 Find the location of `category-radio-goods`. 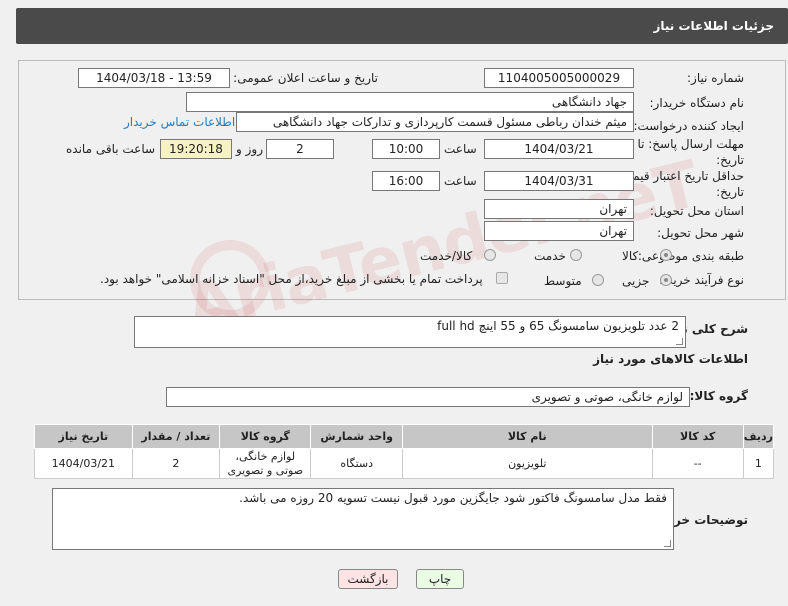

category-radio-goods is located at coordinates (666, 255).